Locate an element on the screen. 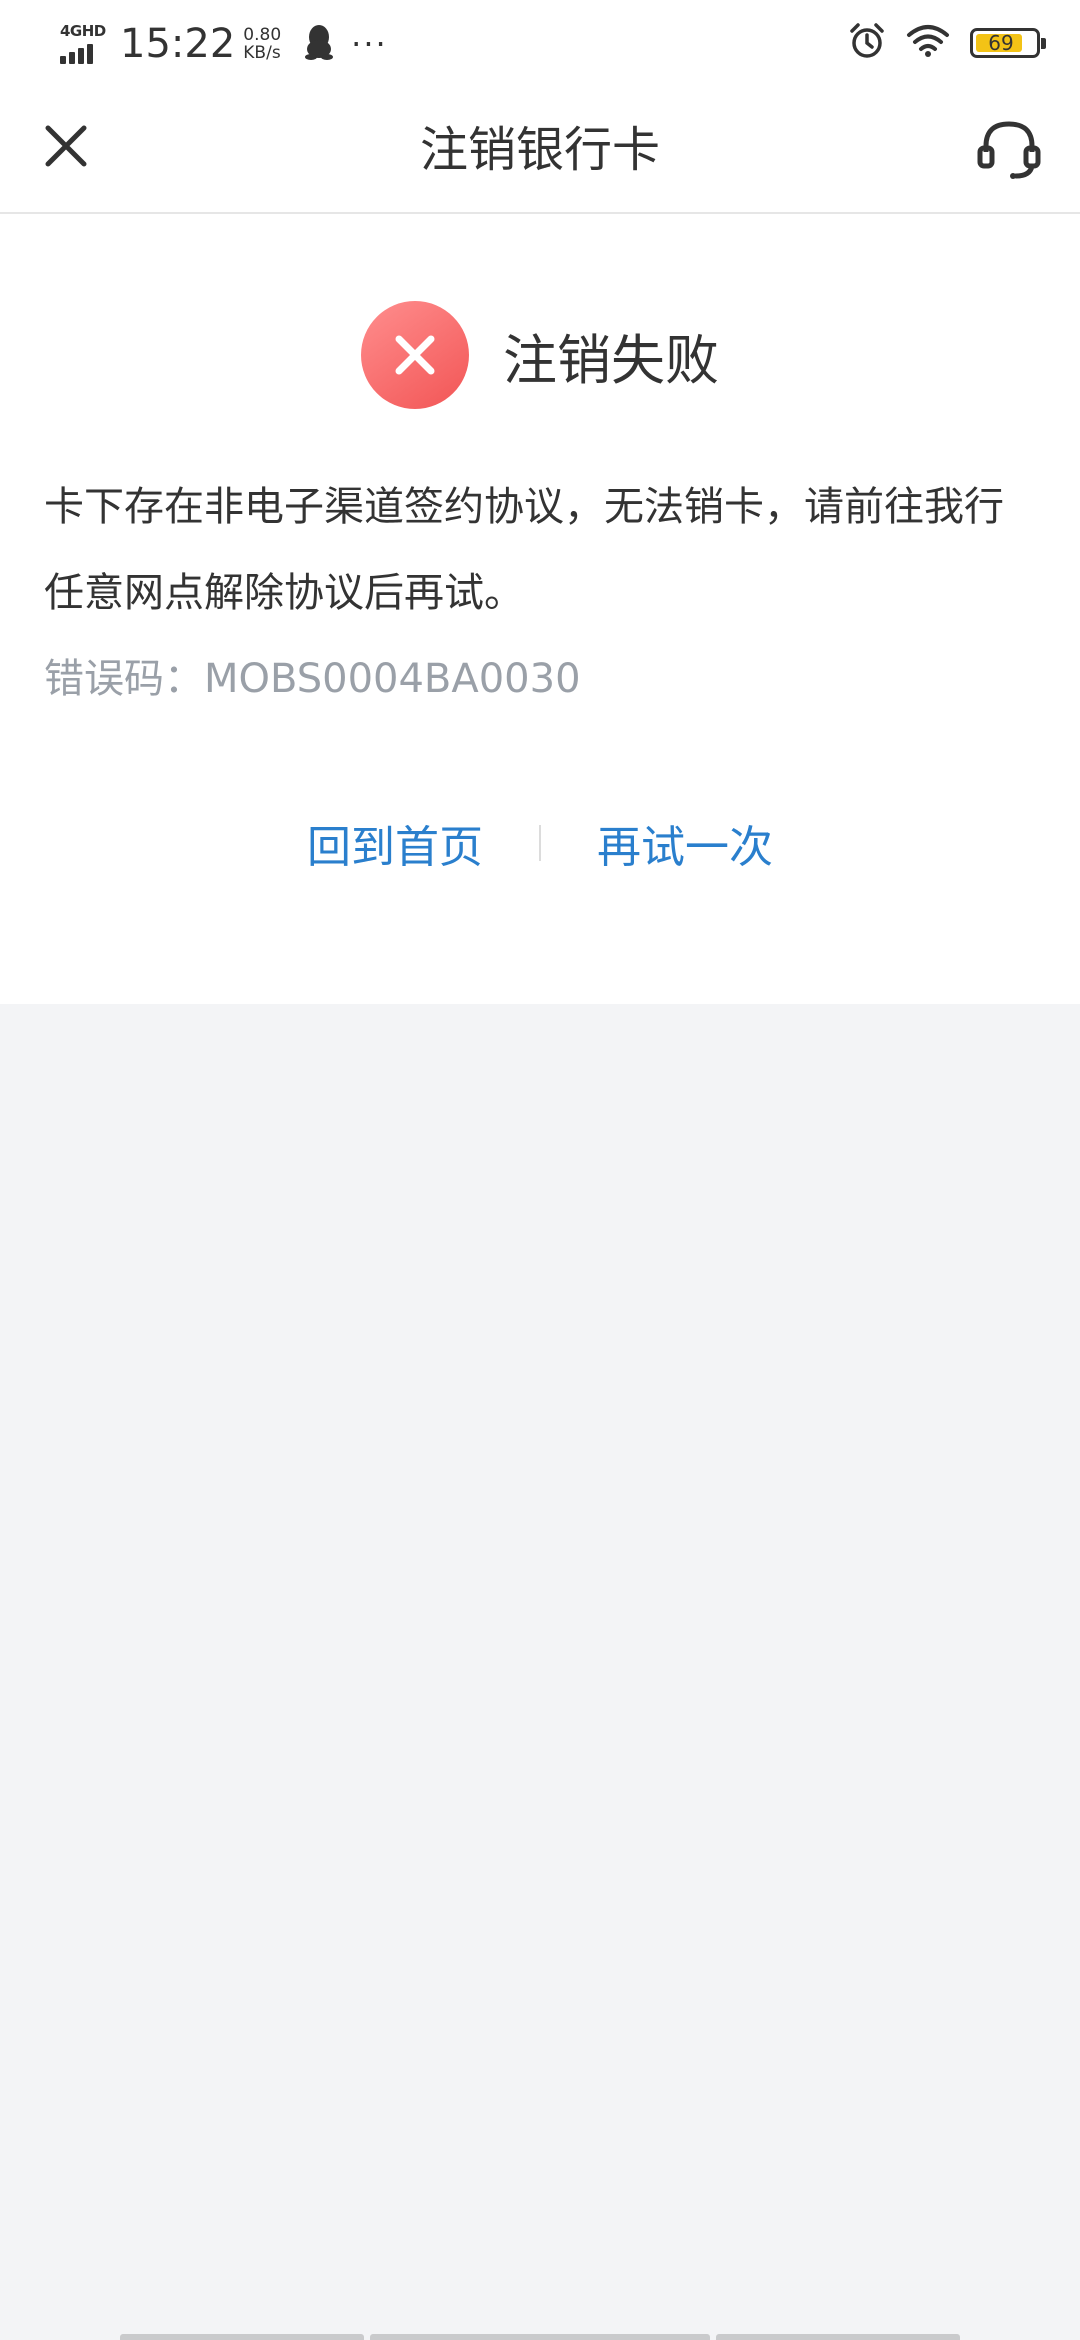 This screenshot has width=1080, height=2340. speed-unit: KB/s is located at coordinates (262, 53).